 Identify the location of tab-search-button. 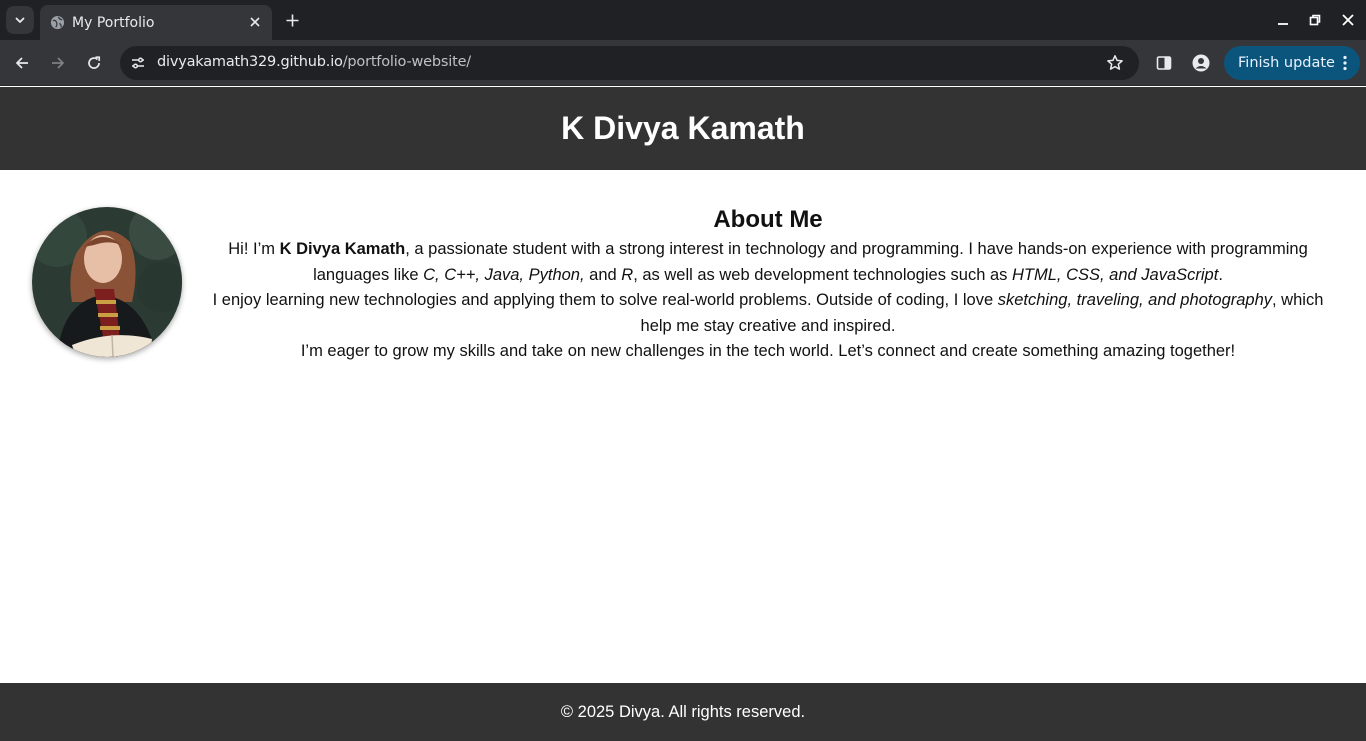
(20, 20).